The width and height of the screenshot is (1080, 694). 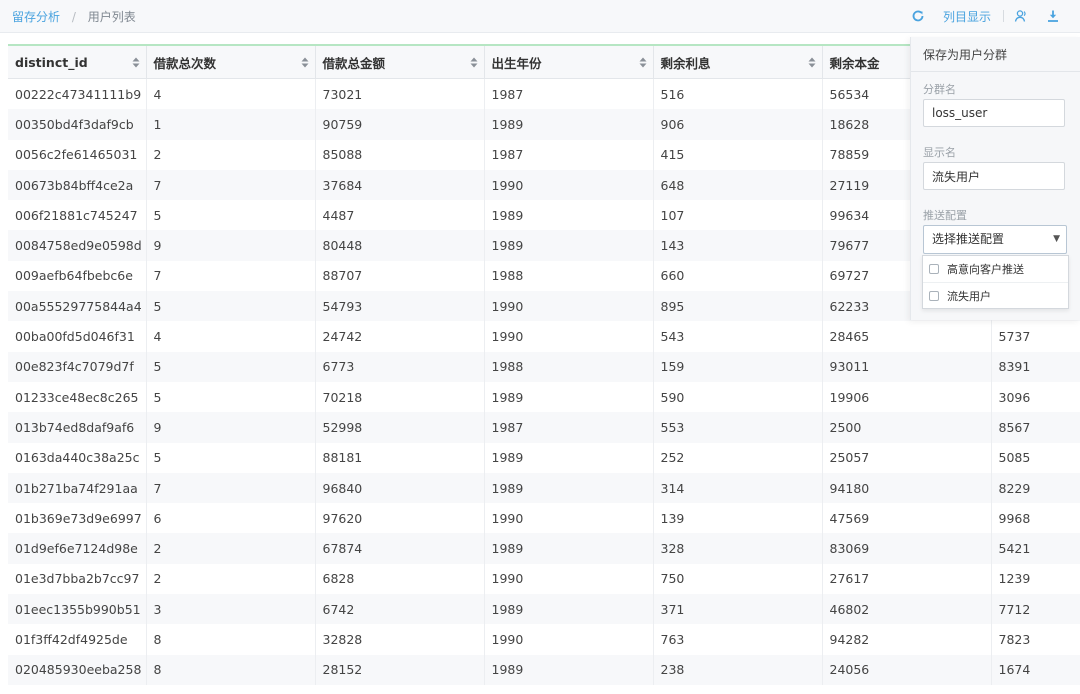 What do you see at coordinates (77, 366) in the screenshot?
I see `table-cell: 00e823f4c7079d7f` at bounding box center [77, 366].